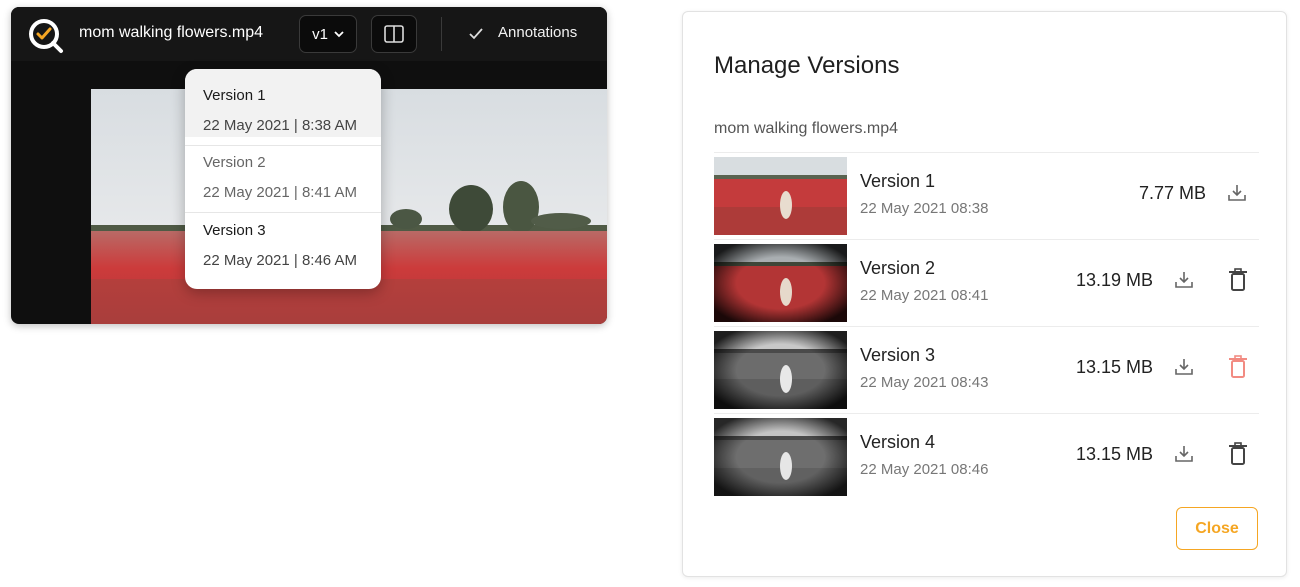 Image resolution: width=1300 pixels, height=587 pixels. I want to click on version-size: 7.77 MB, so click(1172, 193).